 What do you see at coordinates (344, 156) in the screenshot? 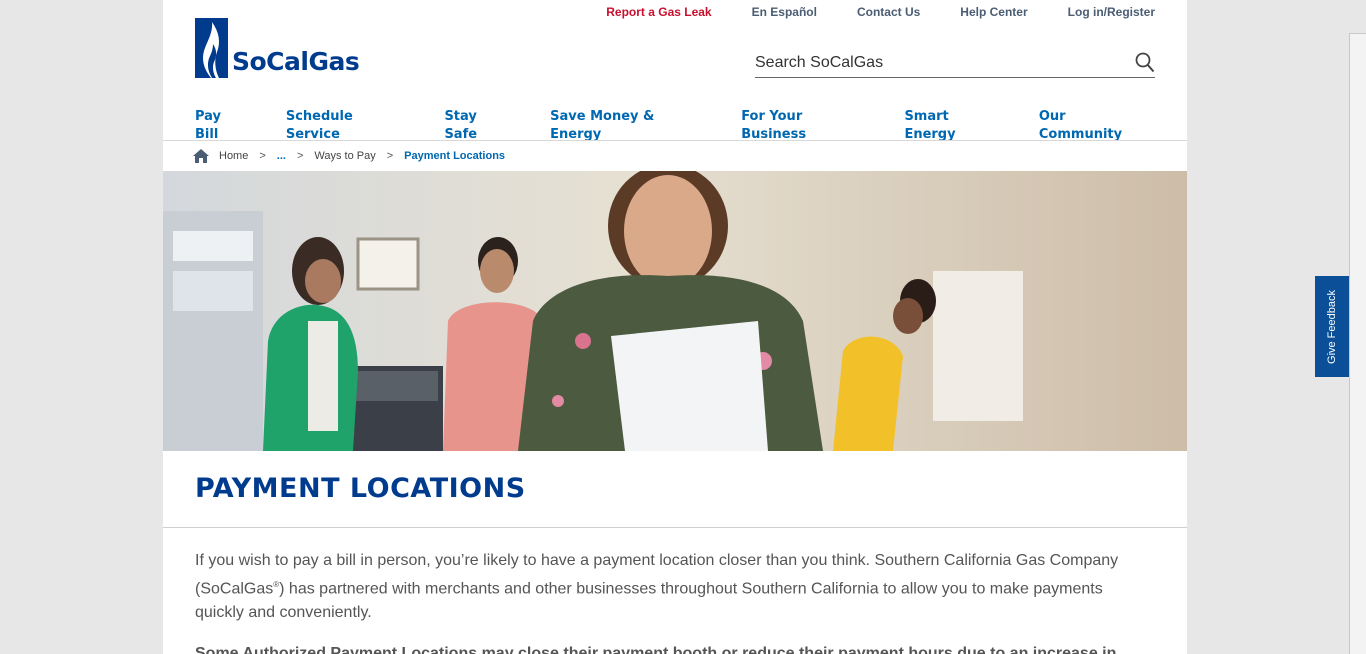
I see `breadcrumb-ways-to-pay: Ways to Pay` at bounding box center [344, 156].